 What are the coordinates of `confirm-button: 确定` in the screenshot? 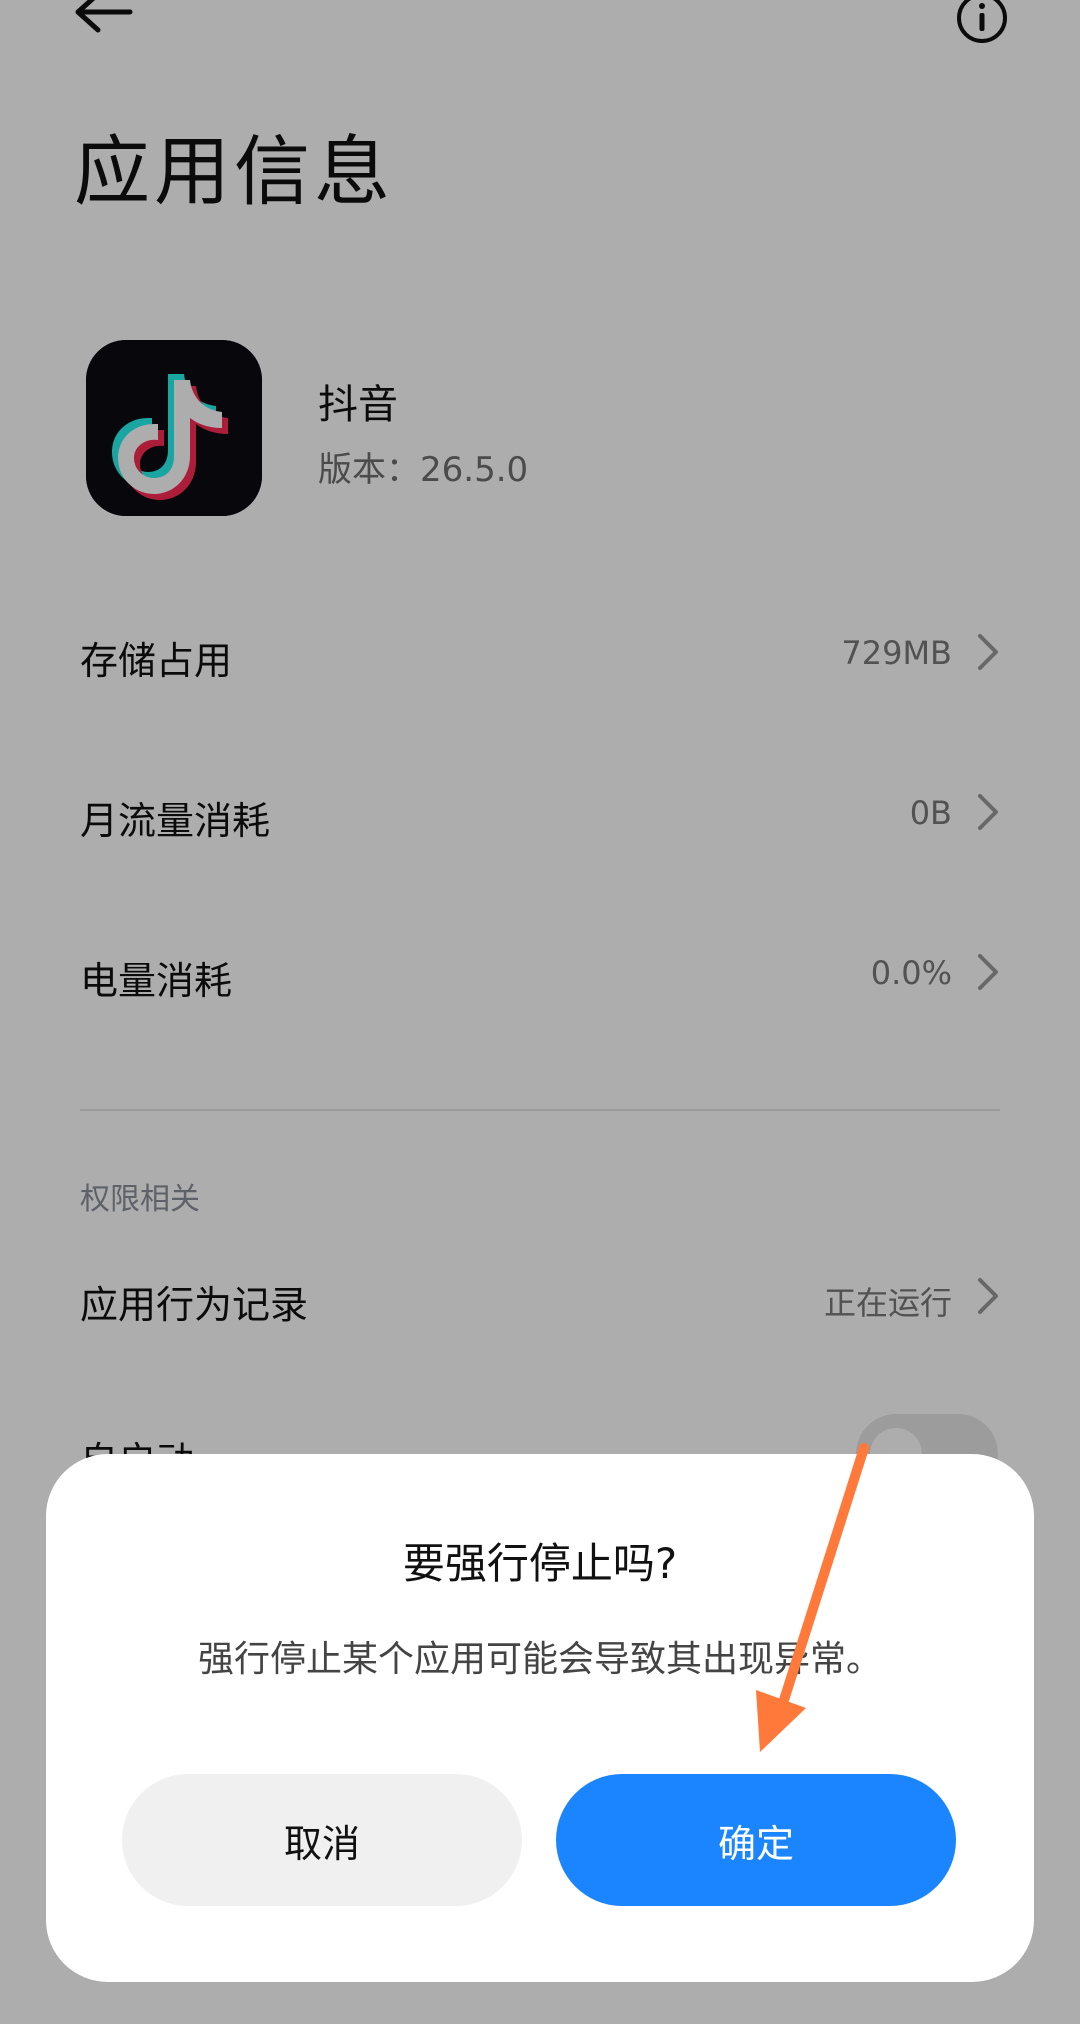 It's located at (756, 1840).